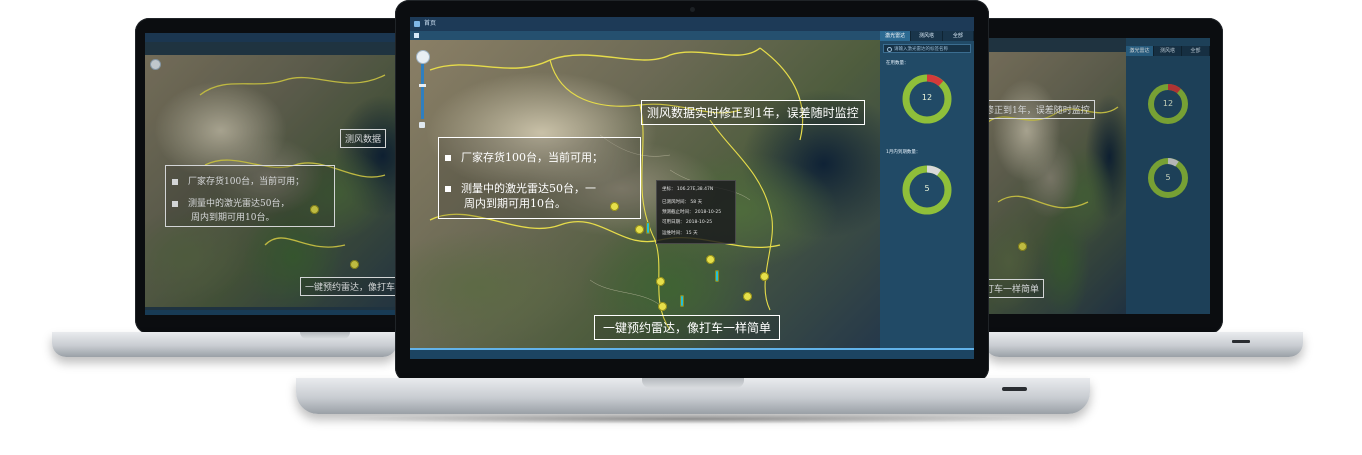  I want to click on info-remaining: 运维时间： 15 天, so click(680, 233).